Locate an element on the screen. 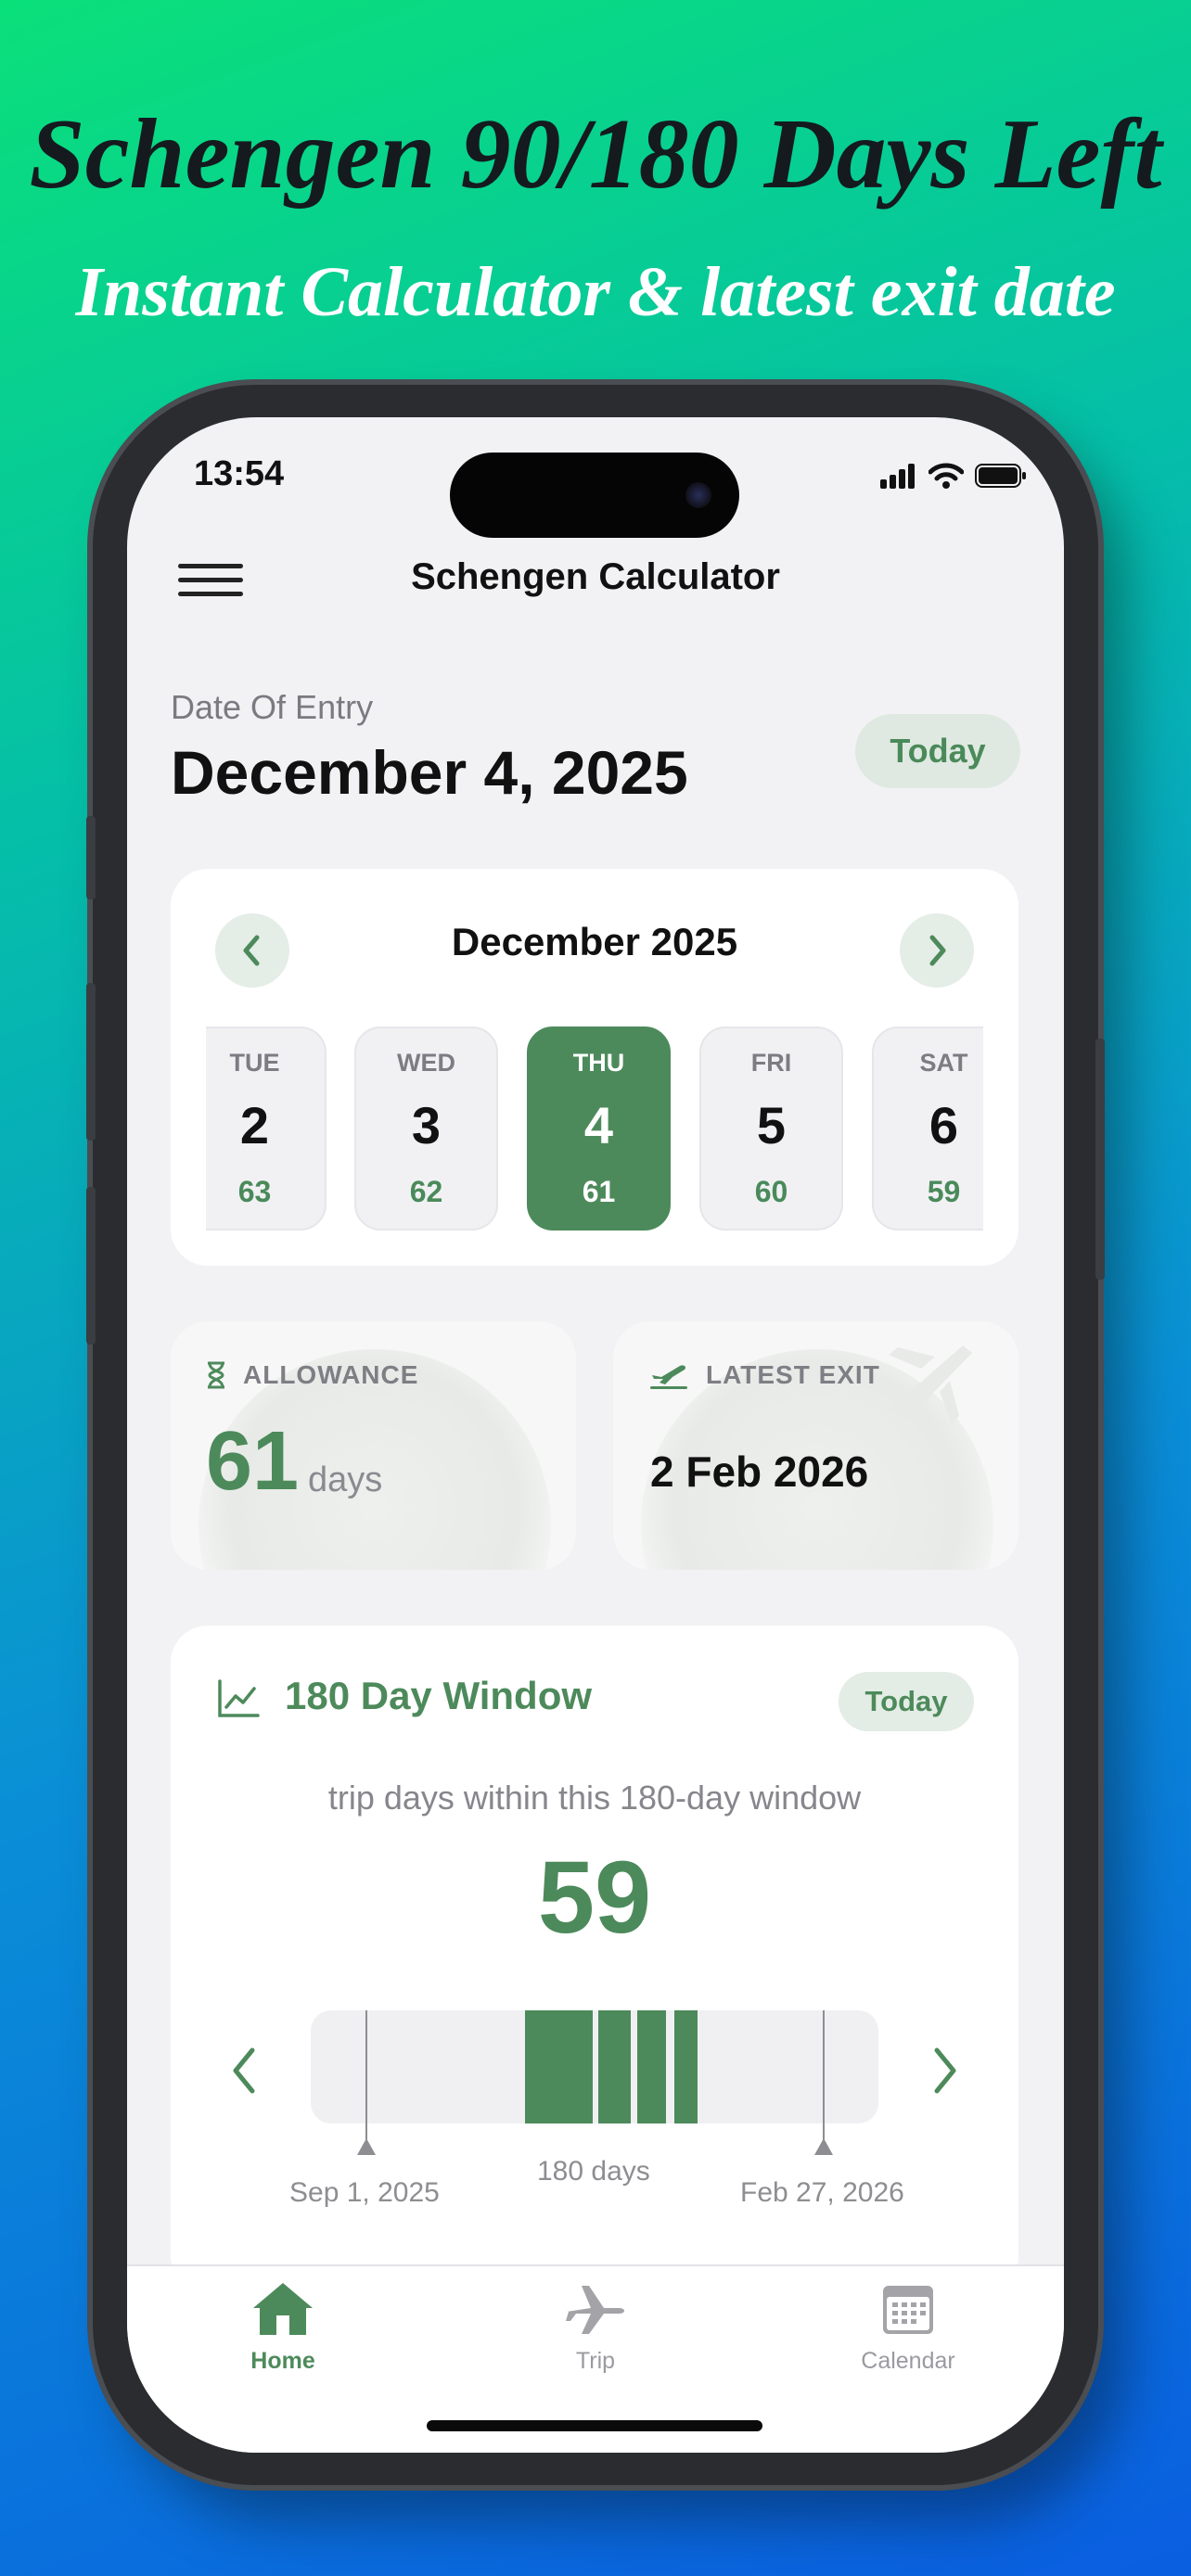 The image size is (1191, 2576). window-start-date: Sep 1, 2025 is located at coordinates (364, 2192).